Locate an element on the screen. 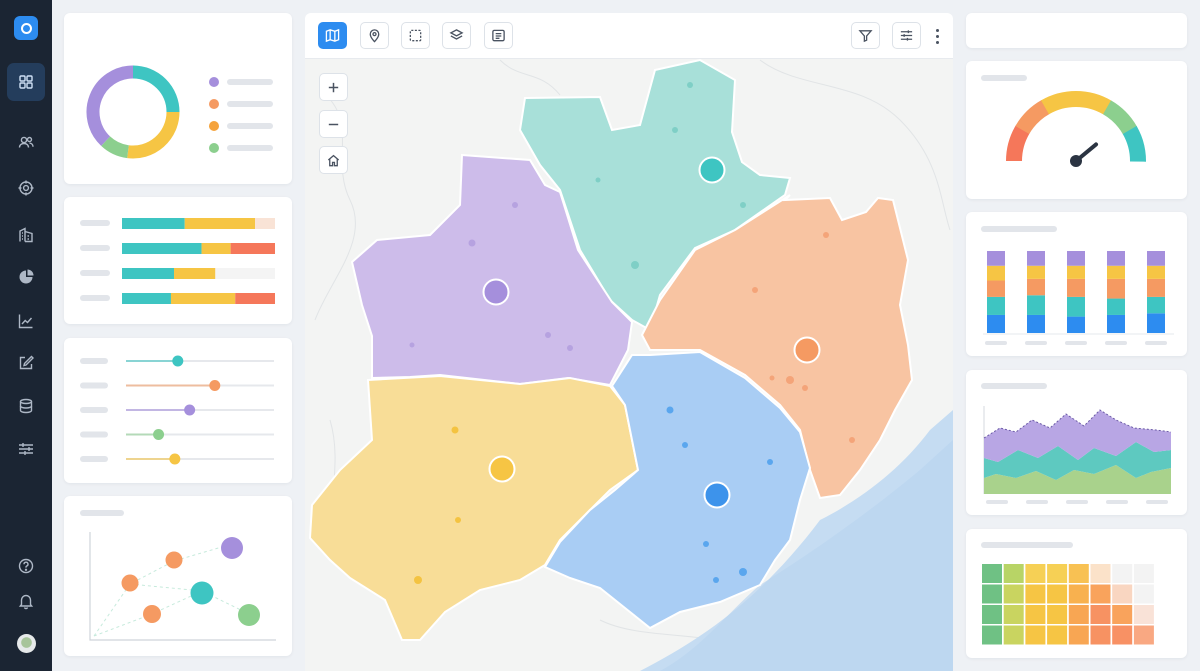 The width and height of the screenshot is (1200, 671). pin-icon is located at coordinates (374, 36).